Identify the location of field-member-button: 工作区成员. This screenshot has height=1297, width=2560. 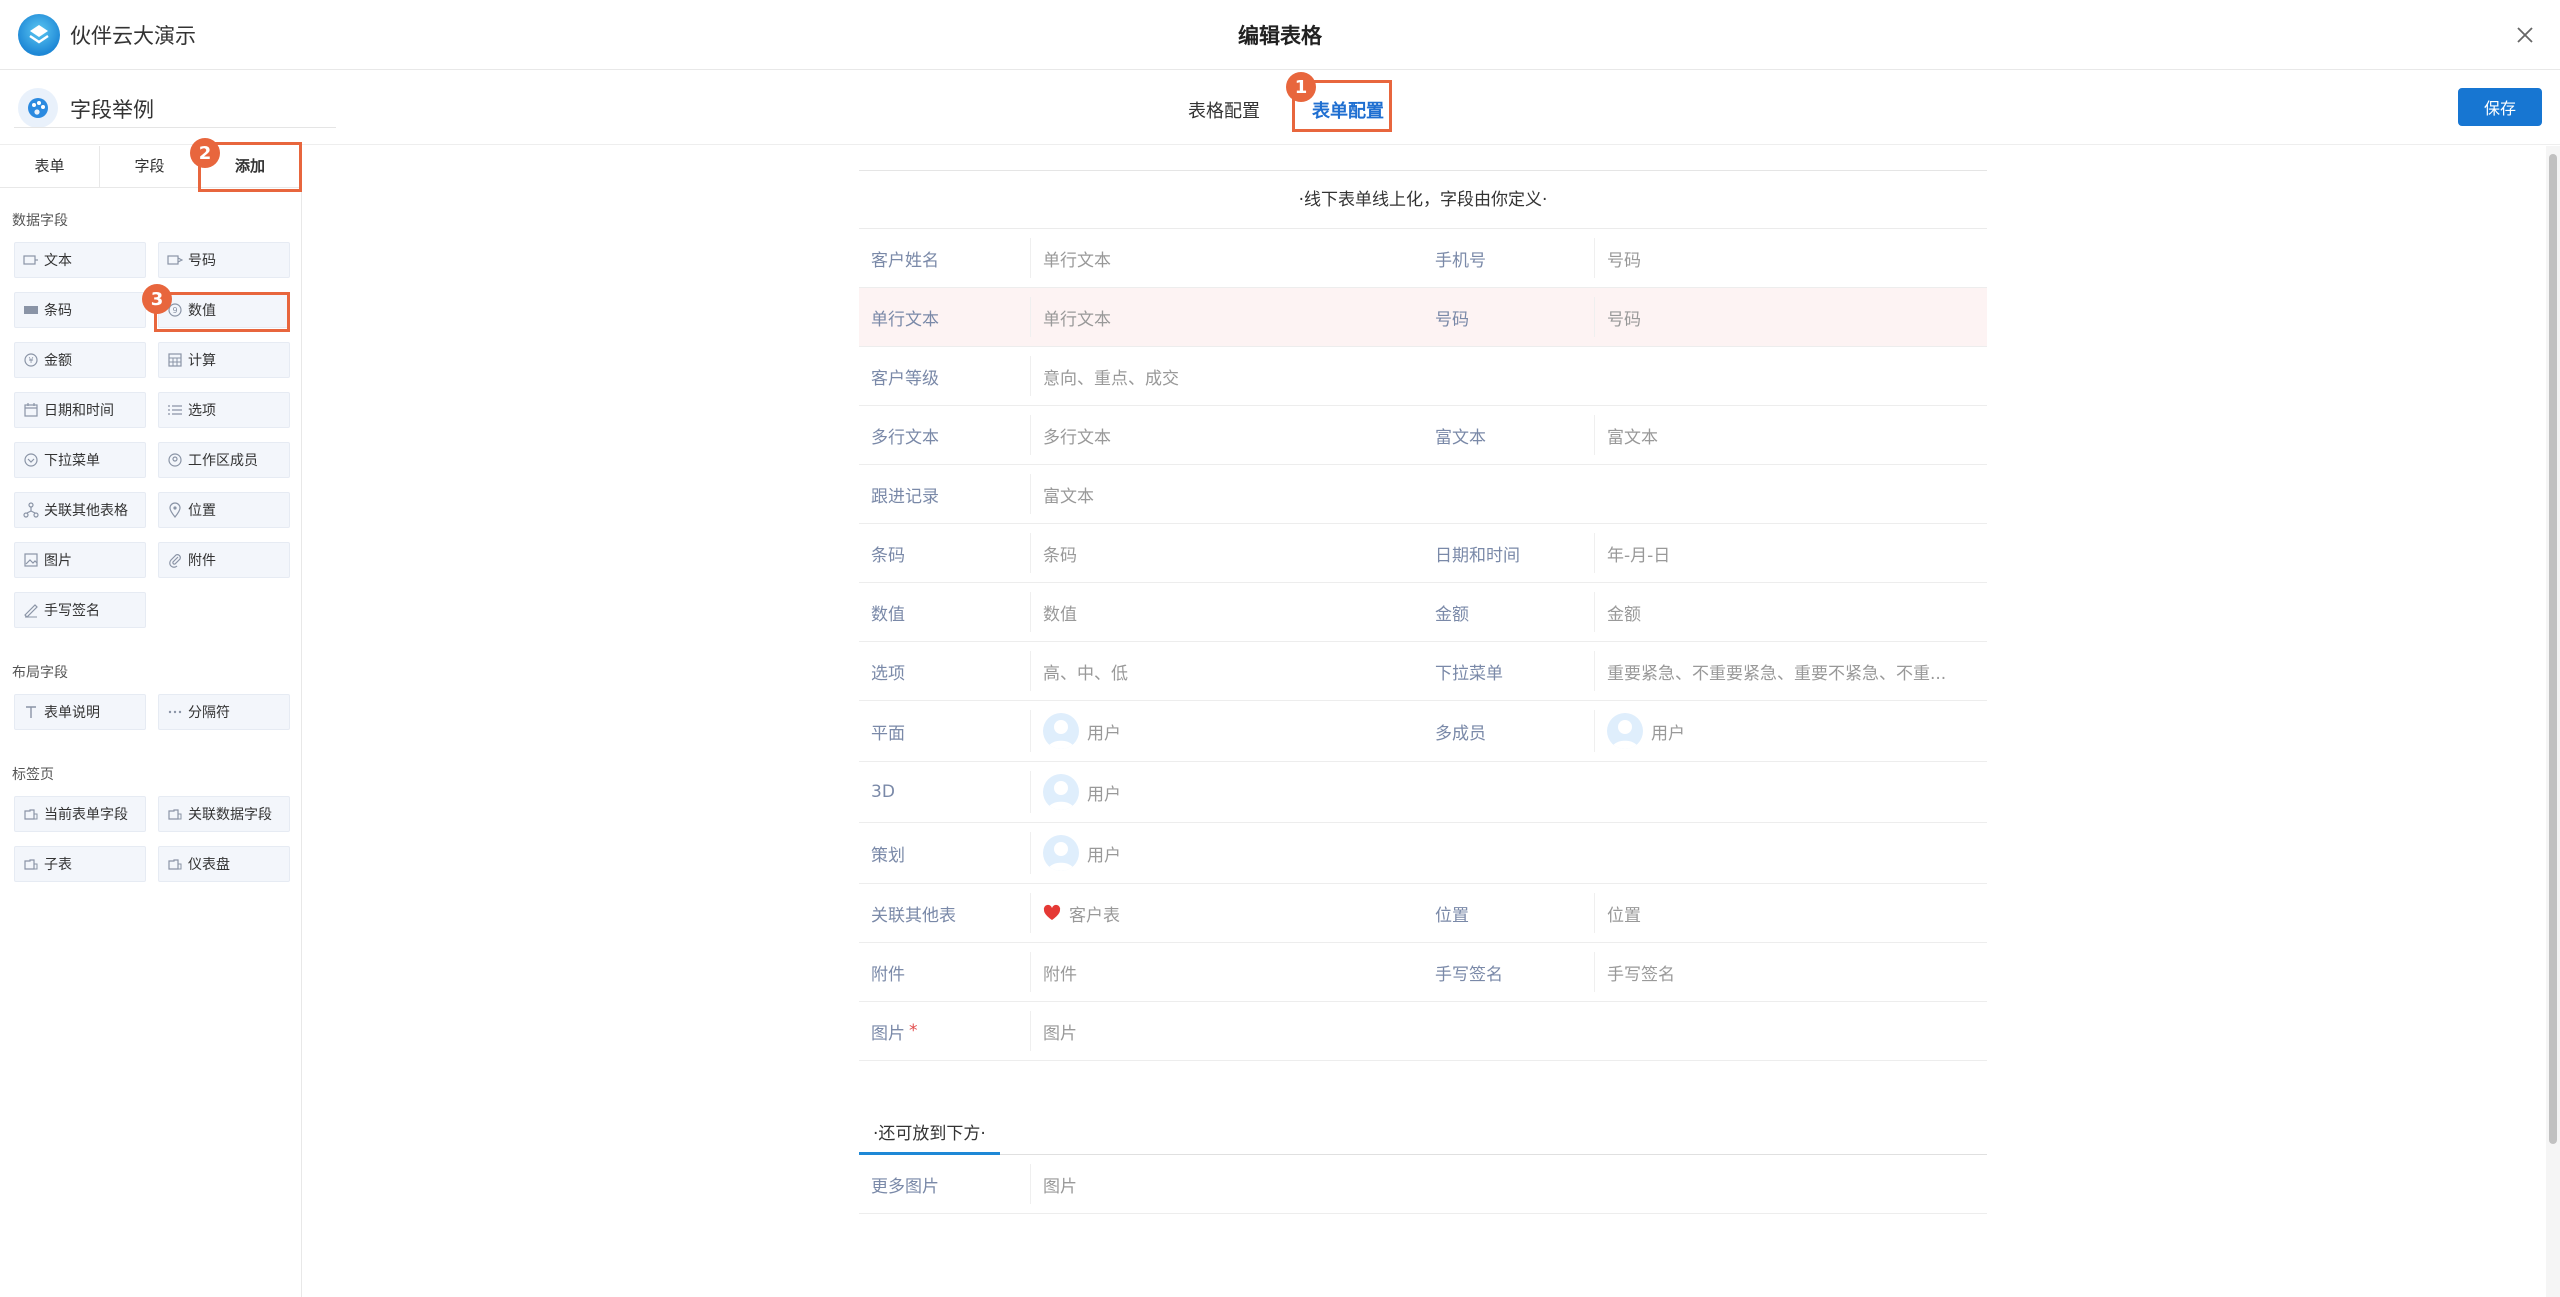
(224, 460).